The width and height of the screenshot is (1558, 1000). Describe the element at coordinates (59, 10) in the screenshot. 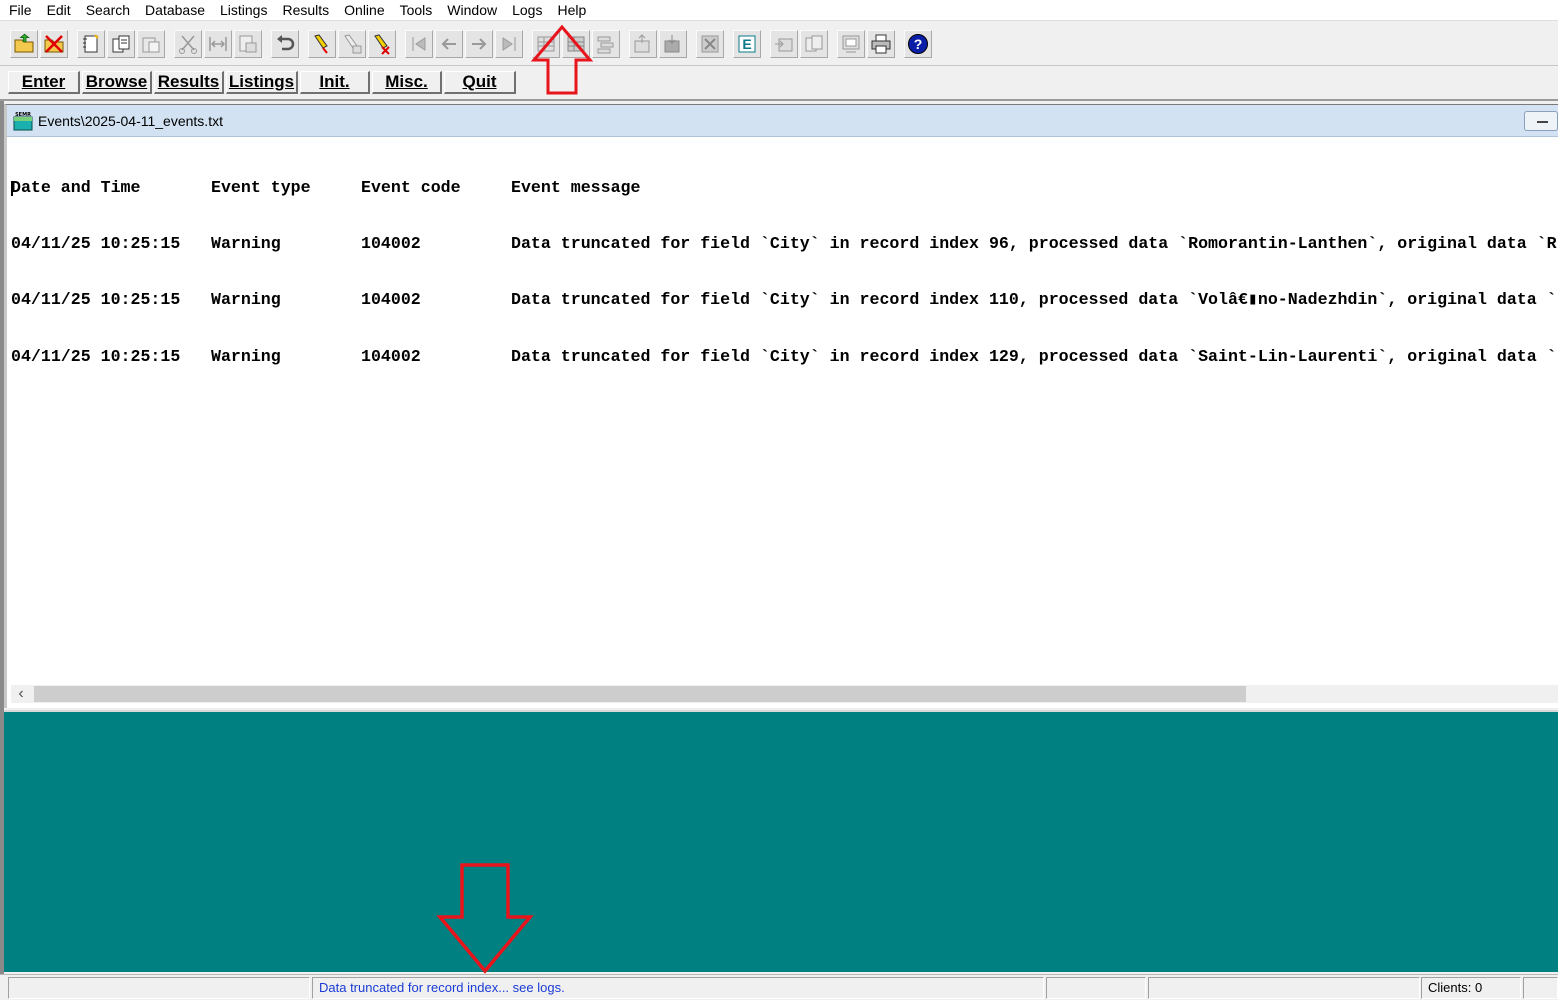

I see `menu-edit: Edit` at that location.